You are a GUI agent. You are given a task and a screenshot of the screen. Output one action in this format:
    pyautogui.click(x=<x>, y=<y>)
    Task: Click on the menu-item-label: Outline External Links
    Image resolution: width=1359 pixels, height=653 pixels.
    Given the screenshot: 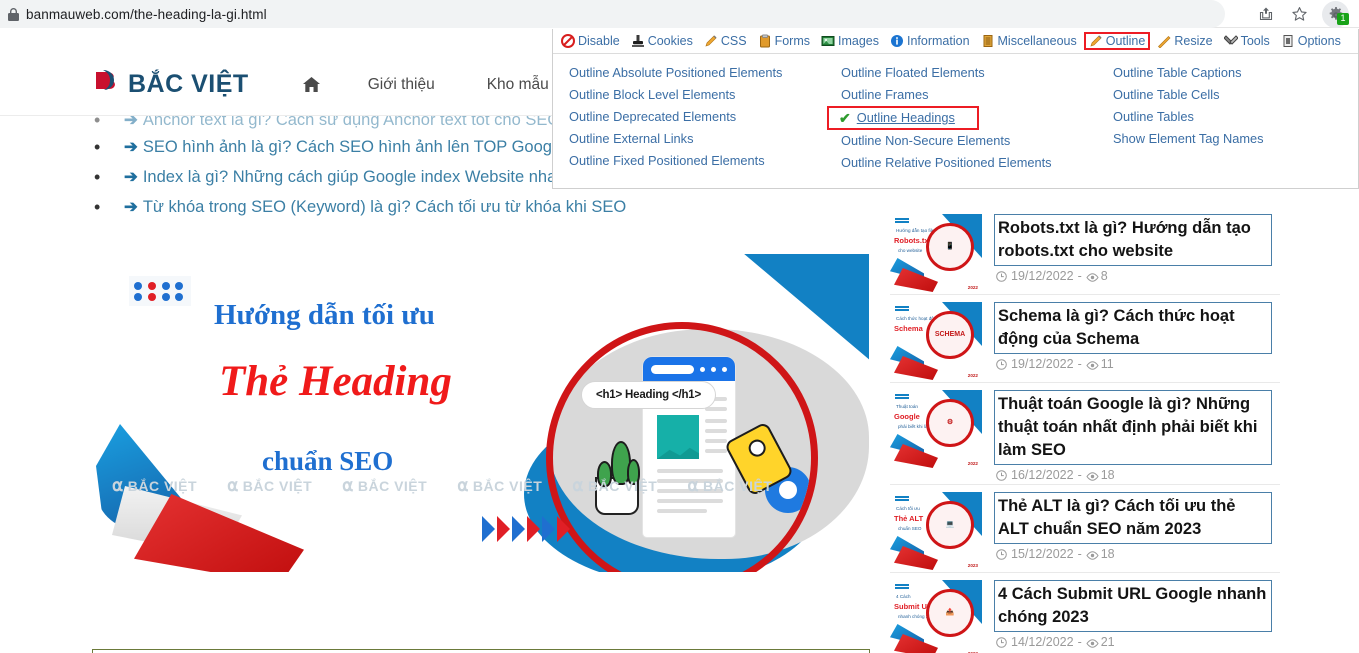 What is the action you would take?
    pyautogui.click(x=631, y=138)
    